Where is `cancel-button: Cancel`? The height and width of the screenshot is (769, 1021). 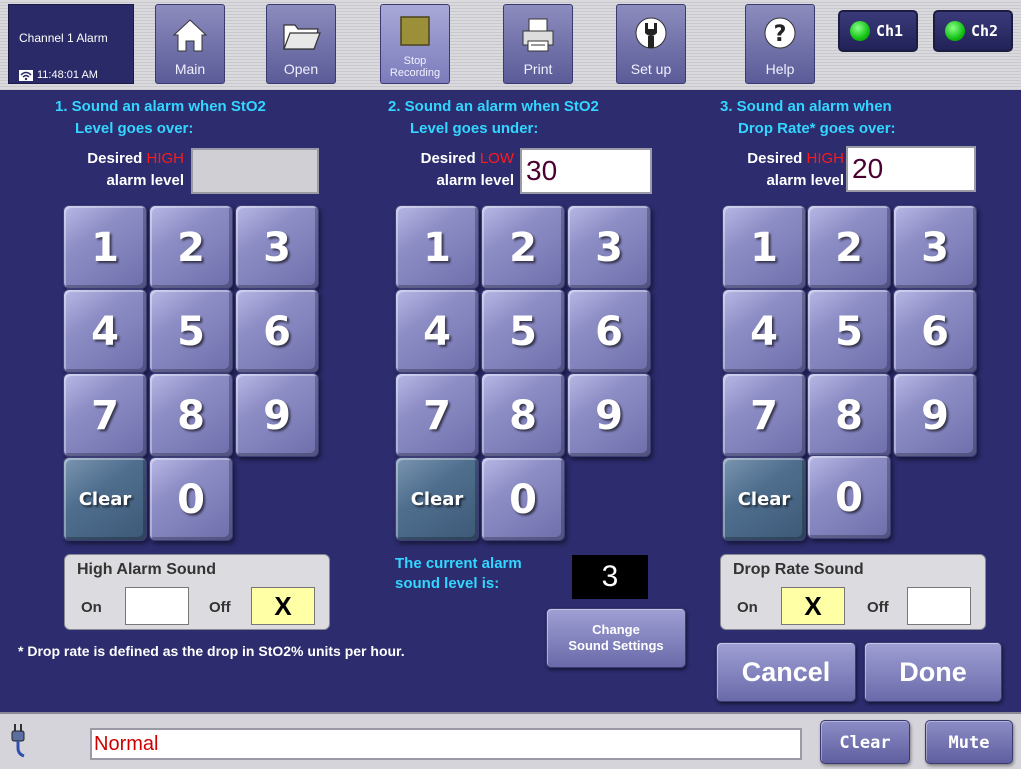 cancel-button: Cancel is located at coordinates (786, 672).